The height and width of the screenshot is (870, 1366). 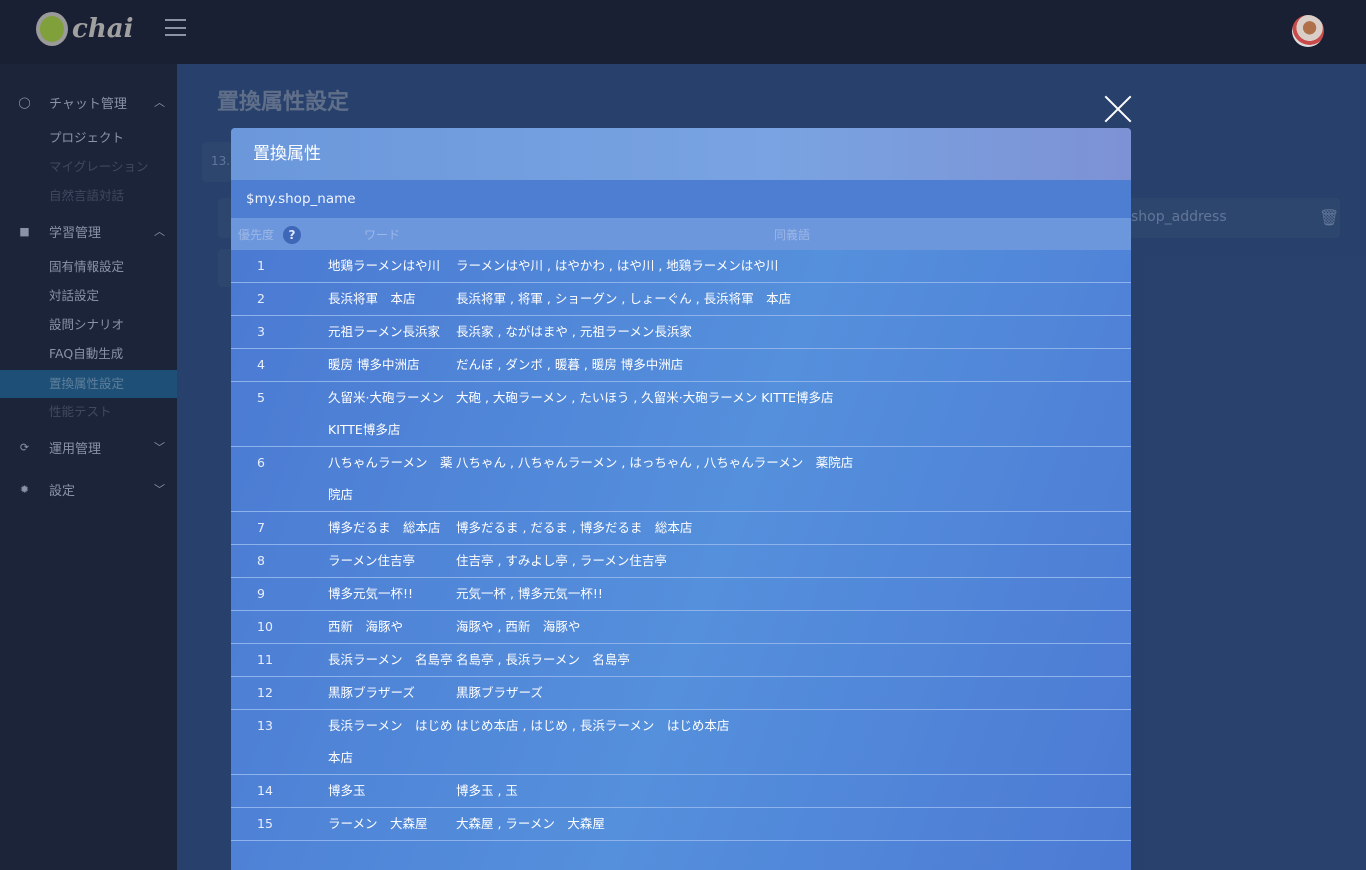 What do you see at coordinates (261, 462) in the screenshot?
I see `row-rank: 6` at bounding box center [261, 462].